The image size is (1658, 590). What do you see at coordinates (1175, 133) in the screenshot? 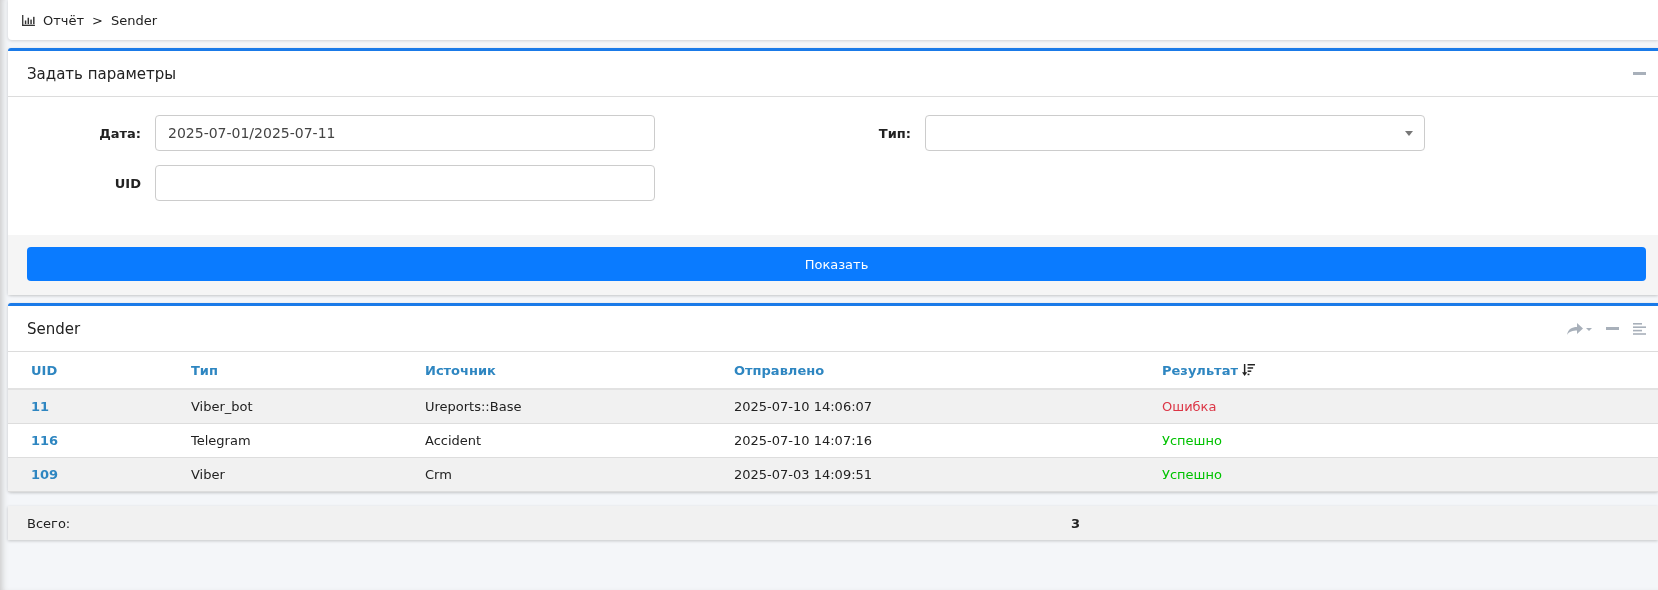
I see `type-select` at bounding box center [1175, 133].